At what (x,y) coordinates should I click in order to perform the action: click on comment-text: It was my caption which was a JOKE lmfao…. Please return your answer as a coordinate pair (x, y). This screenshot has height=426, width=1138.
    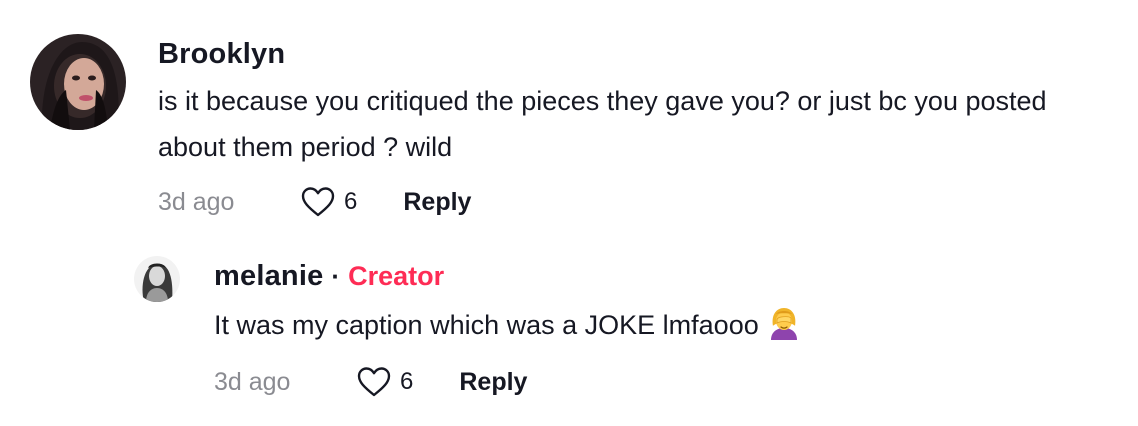
    Looking at the image, I should click on (507, 325).